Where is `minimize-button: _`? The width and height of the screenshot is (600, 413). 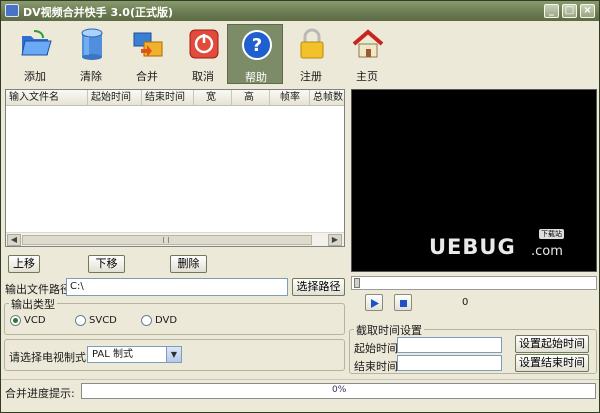 minimize-button: _ is located at coordinates (551, 11).